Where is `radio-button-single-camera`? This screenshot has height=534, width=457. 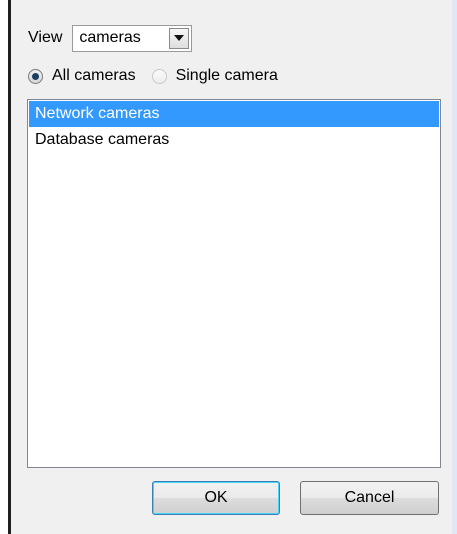 radio-button-single-camera is located at coordinates (159, 76).